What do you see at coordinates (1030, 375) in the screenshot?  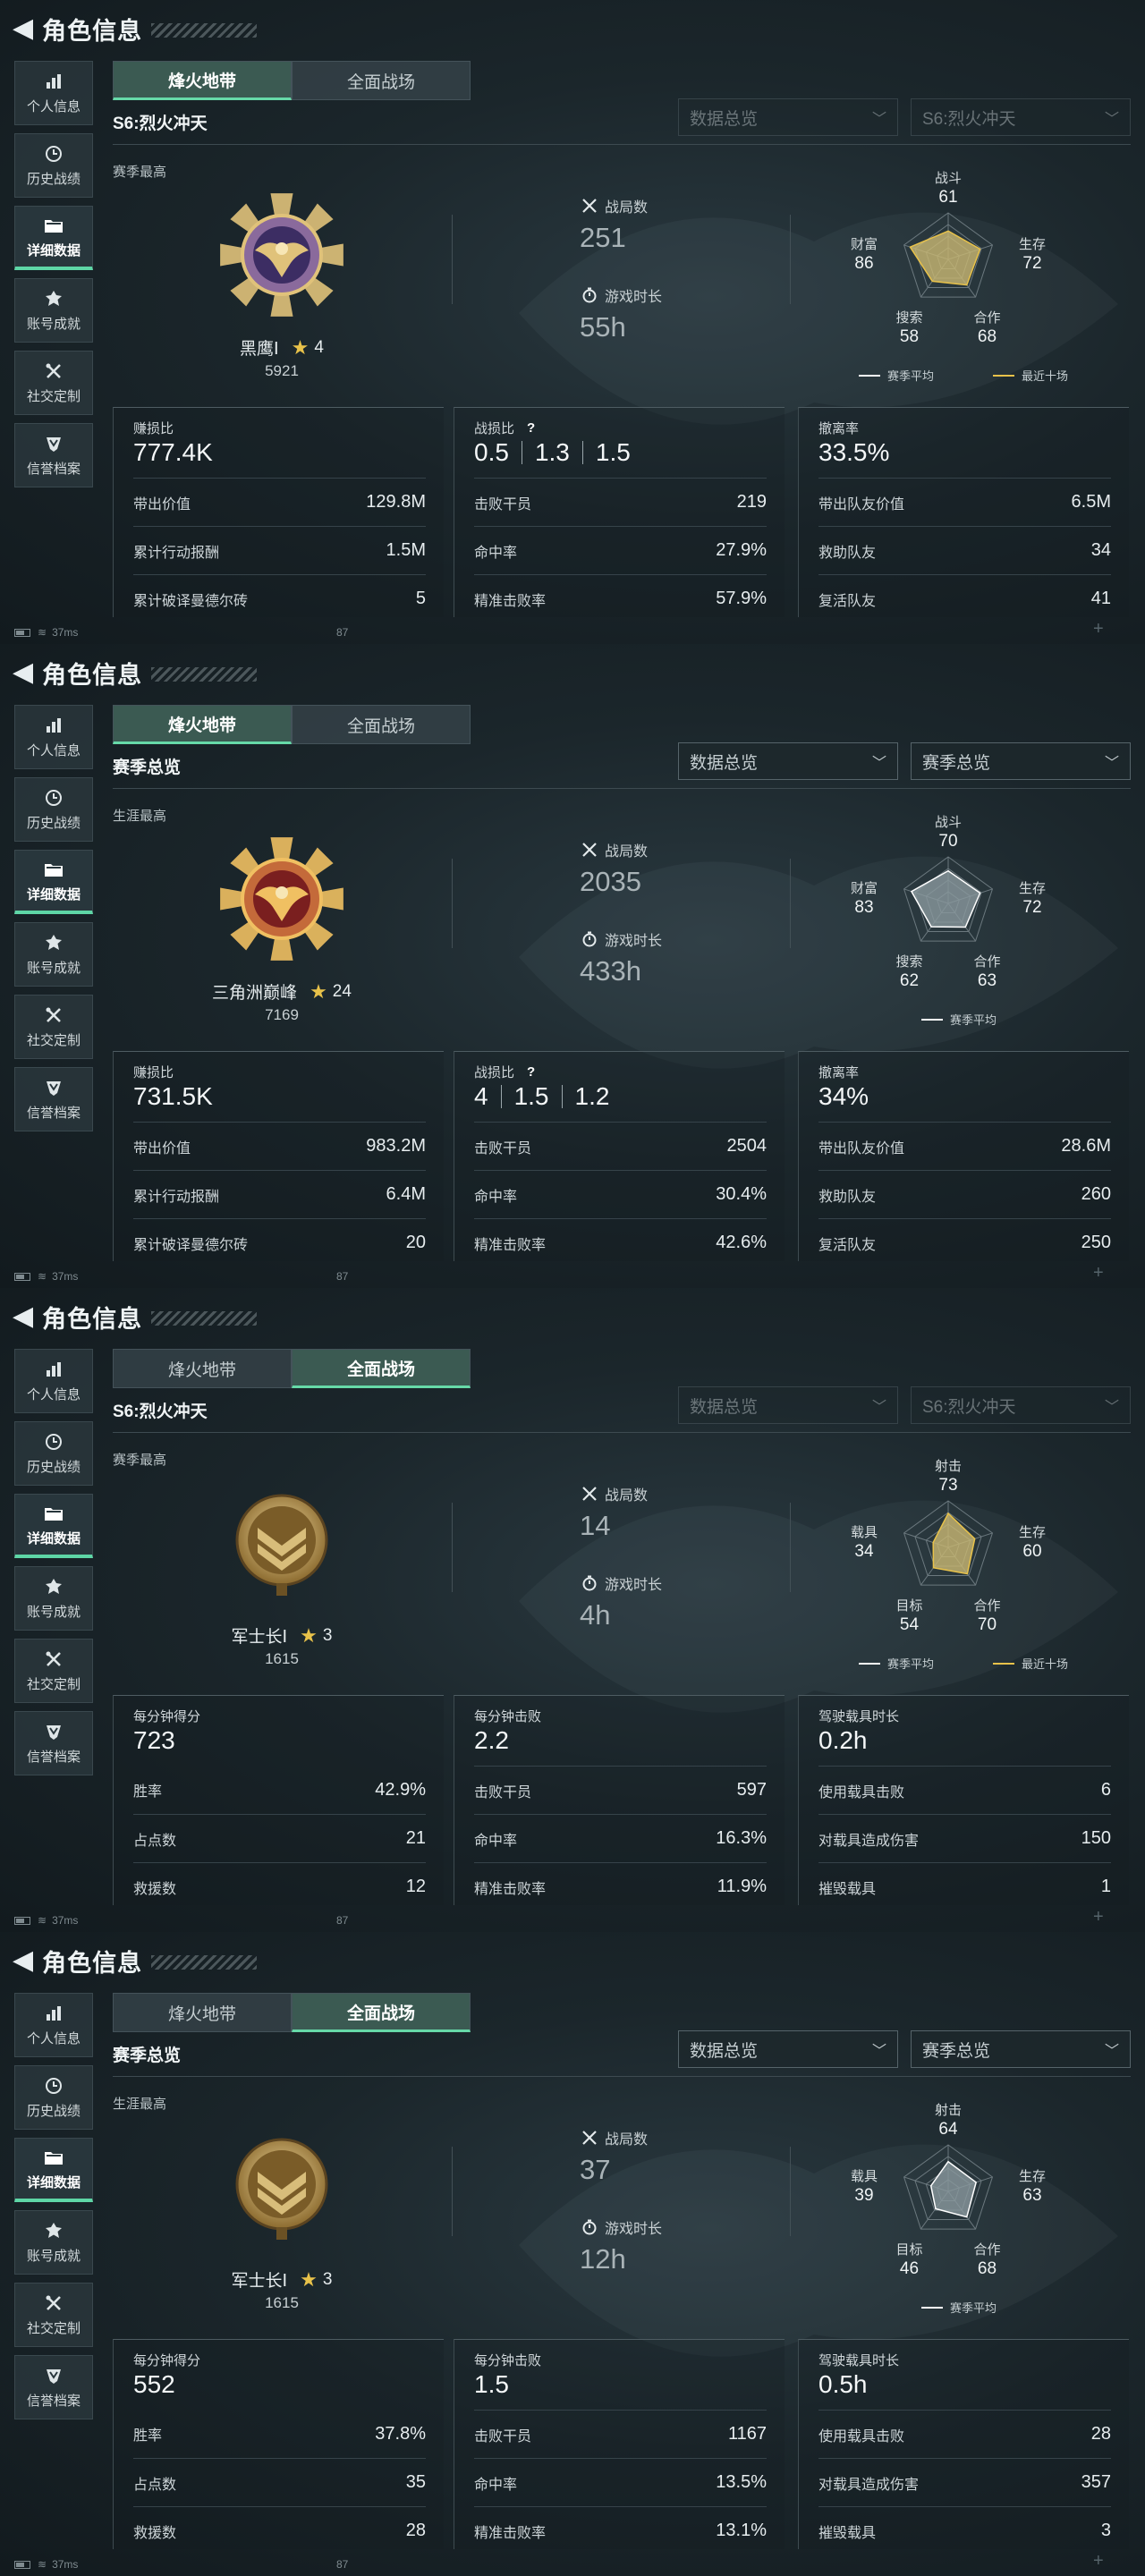 I see `legend-entry: 最近十场` at bounding box center [1030, 375].